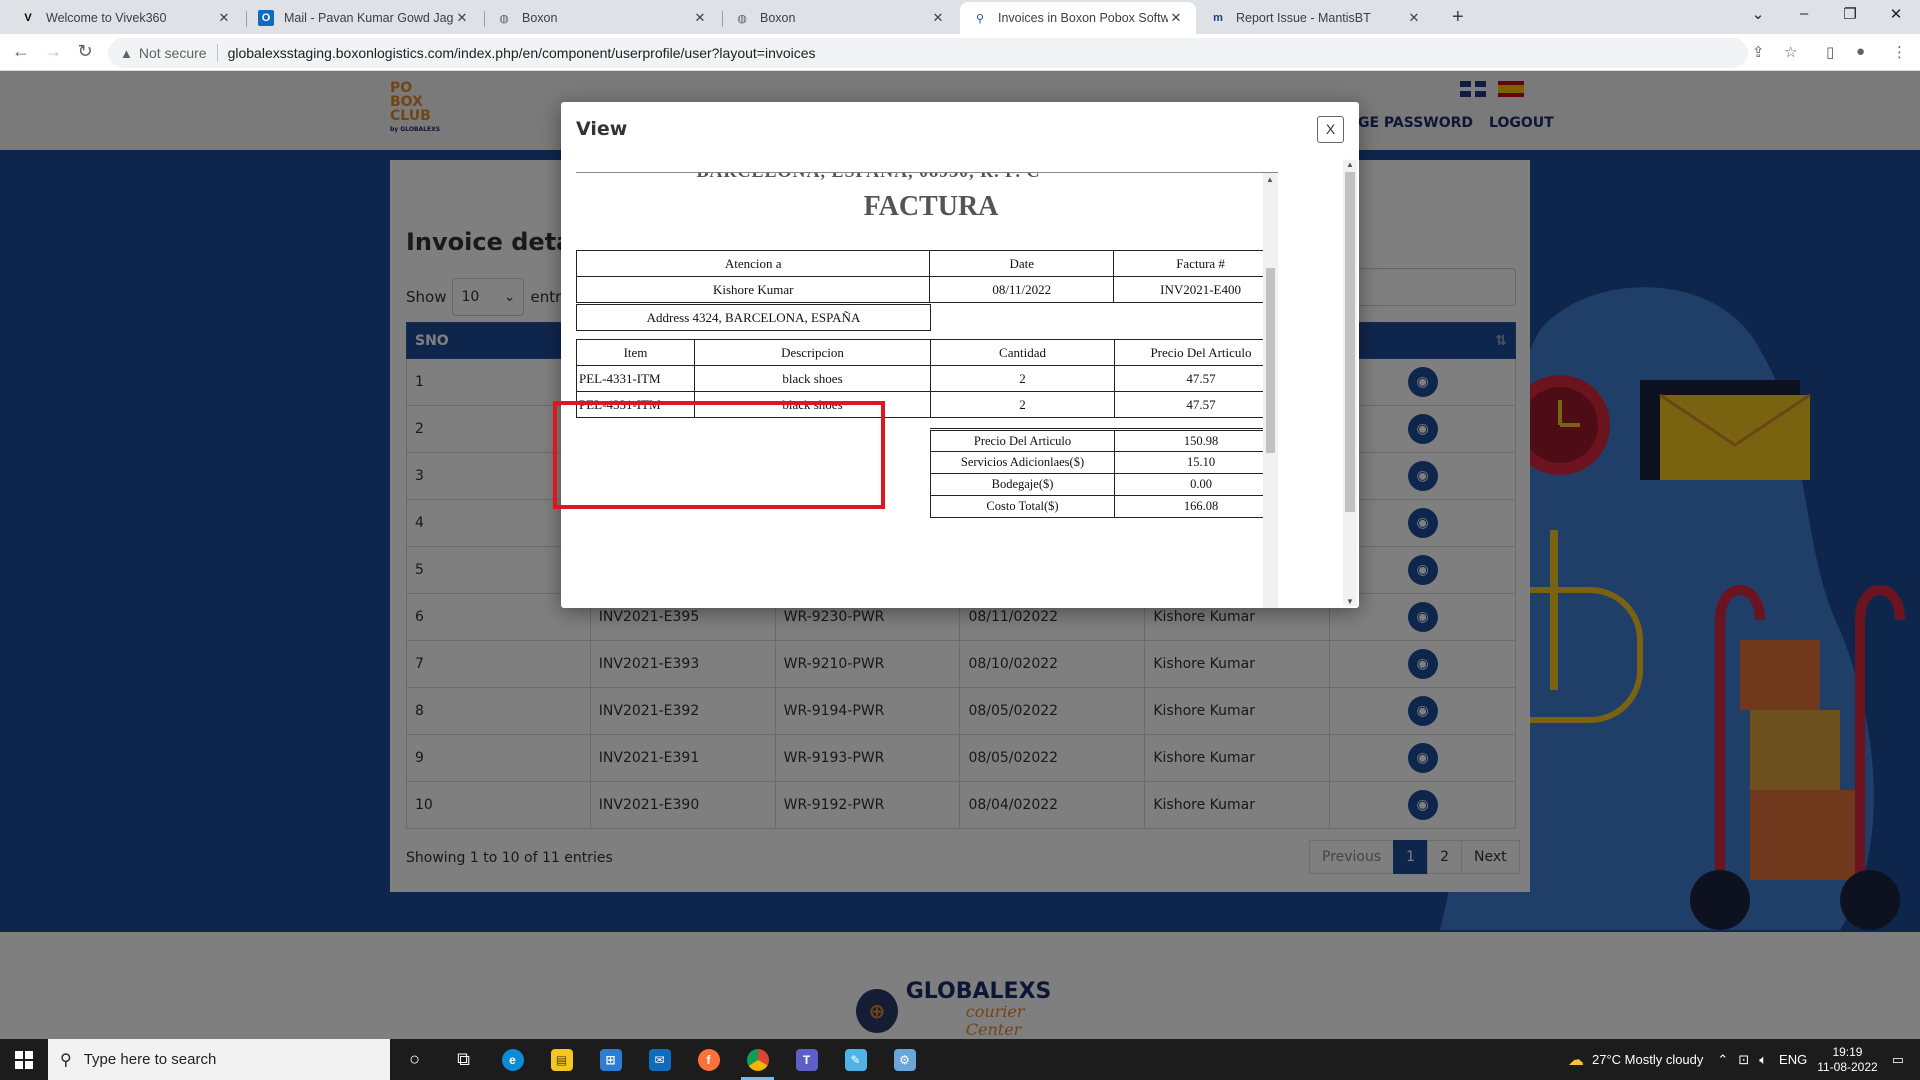  I want to click on modal-scrollbar: ▲ ▼, so click(1350, 383).